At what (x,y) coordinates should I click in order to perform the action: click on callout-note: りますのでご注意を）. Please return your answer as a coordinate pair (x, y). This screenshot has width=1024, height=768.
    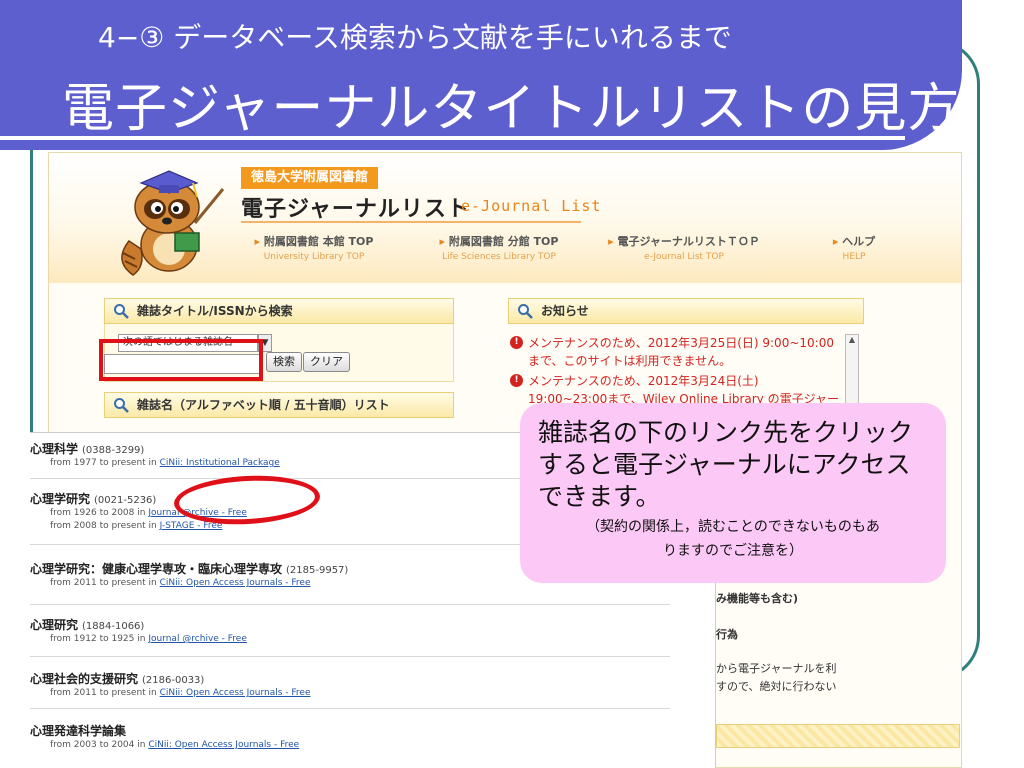
    Looking at the image, I should click on (733, 551).